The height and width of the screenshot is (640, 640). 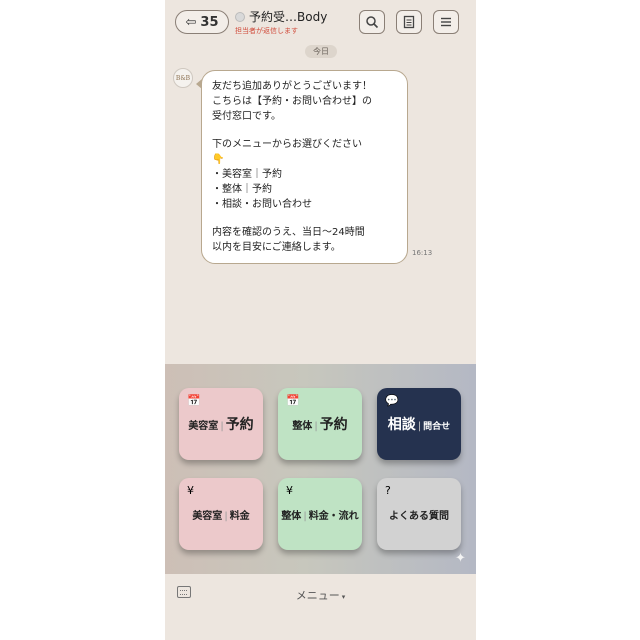 I want to click on search-button, so click(x=372, y=22).